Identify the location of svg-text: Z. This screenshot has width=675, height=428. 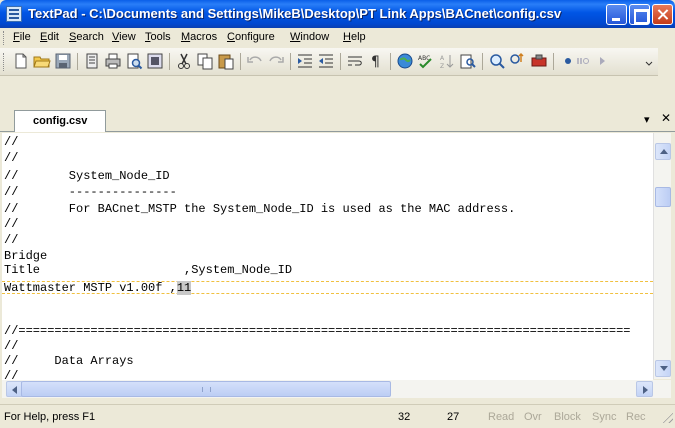
(442, 66).